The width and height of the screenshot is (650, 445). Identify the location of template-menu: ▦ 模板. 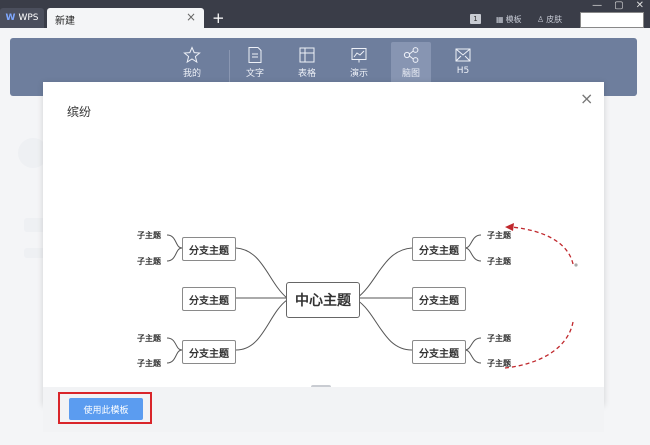
(509, 19).